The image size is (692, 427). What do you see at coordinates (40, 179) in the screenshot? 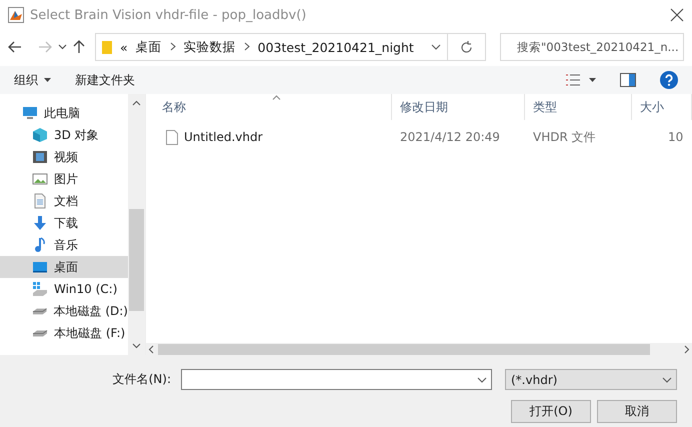
I see `picture-icon` at bounding box center [40, 179].